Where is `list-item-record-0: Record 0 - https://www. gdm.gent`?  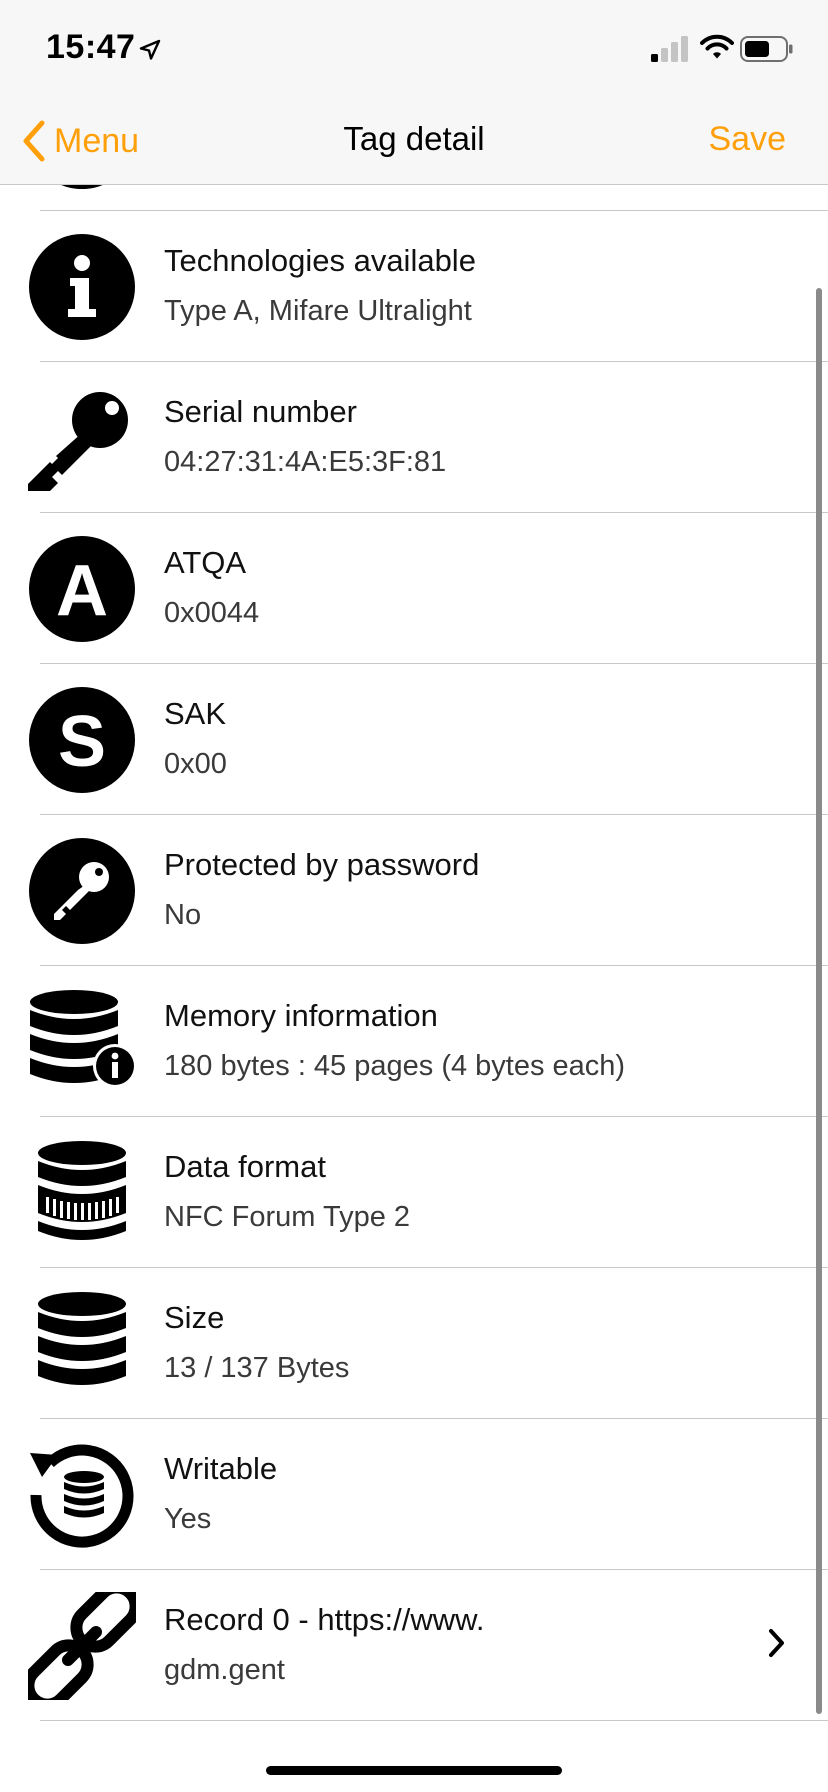 list-item-record-0: Record 0 - https://www. gdm.gent is located at coordinates (414, 1645).